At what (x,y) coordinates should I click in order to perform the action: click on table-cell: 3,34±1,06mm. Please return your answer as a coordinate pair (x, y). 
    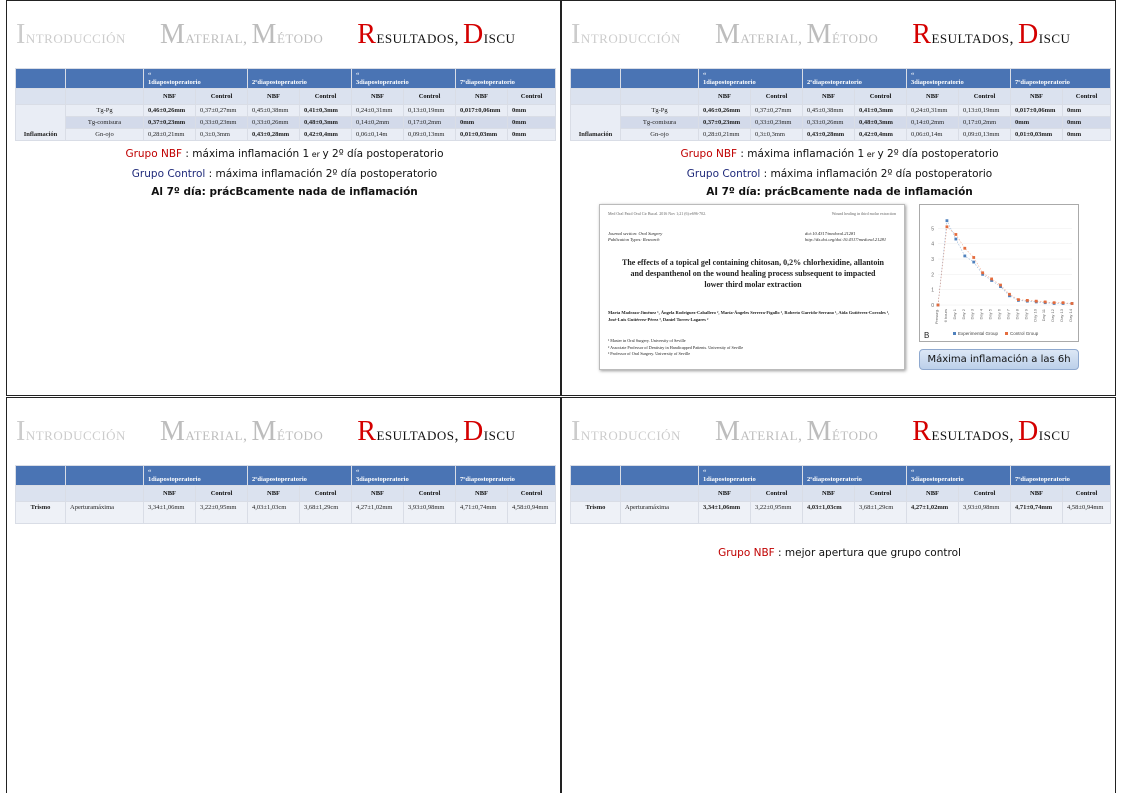
    Looking at the image, I should click on (169, 512).